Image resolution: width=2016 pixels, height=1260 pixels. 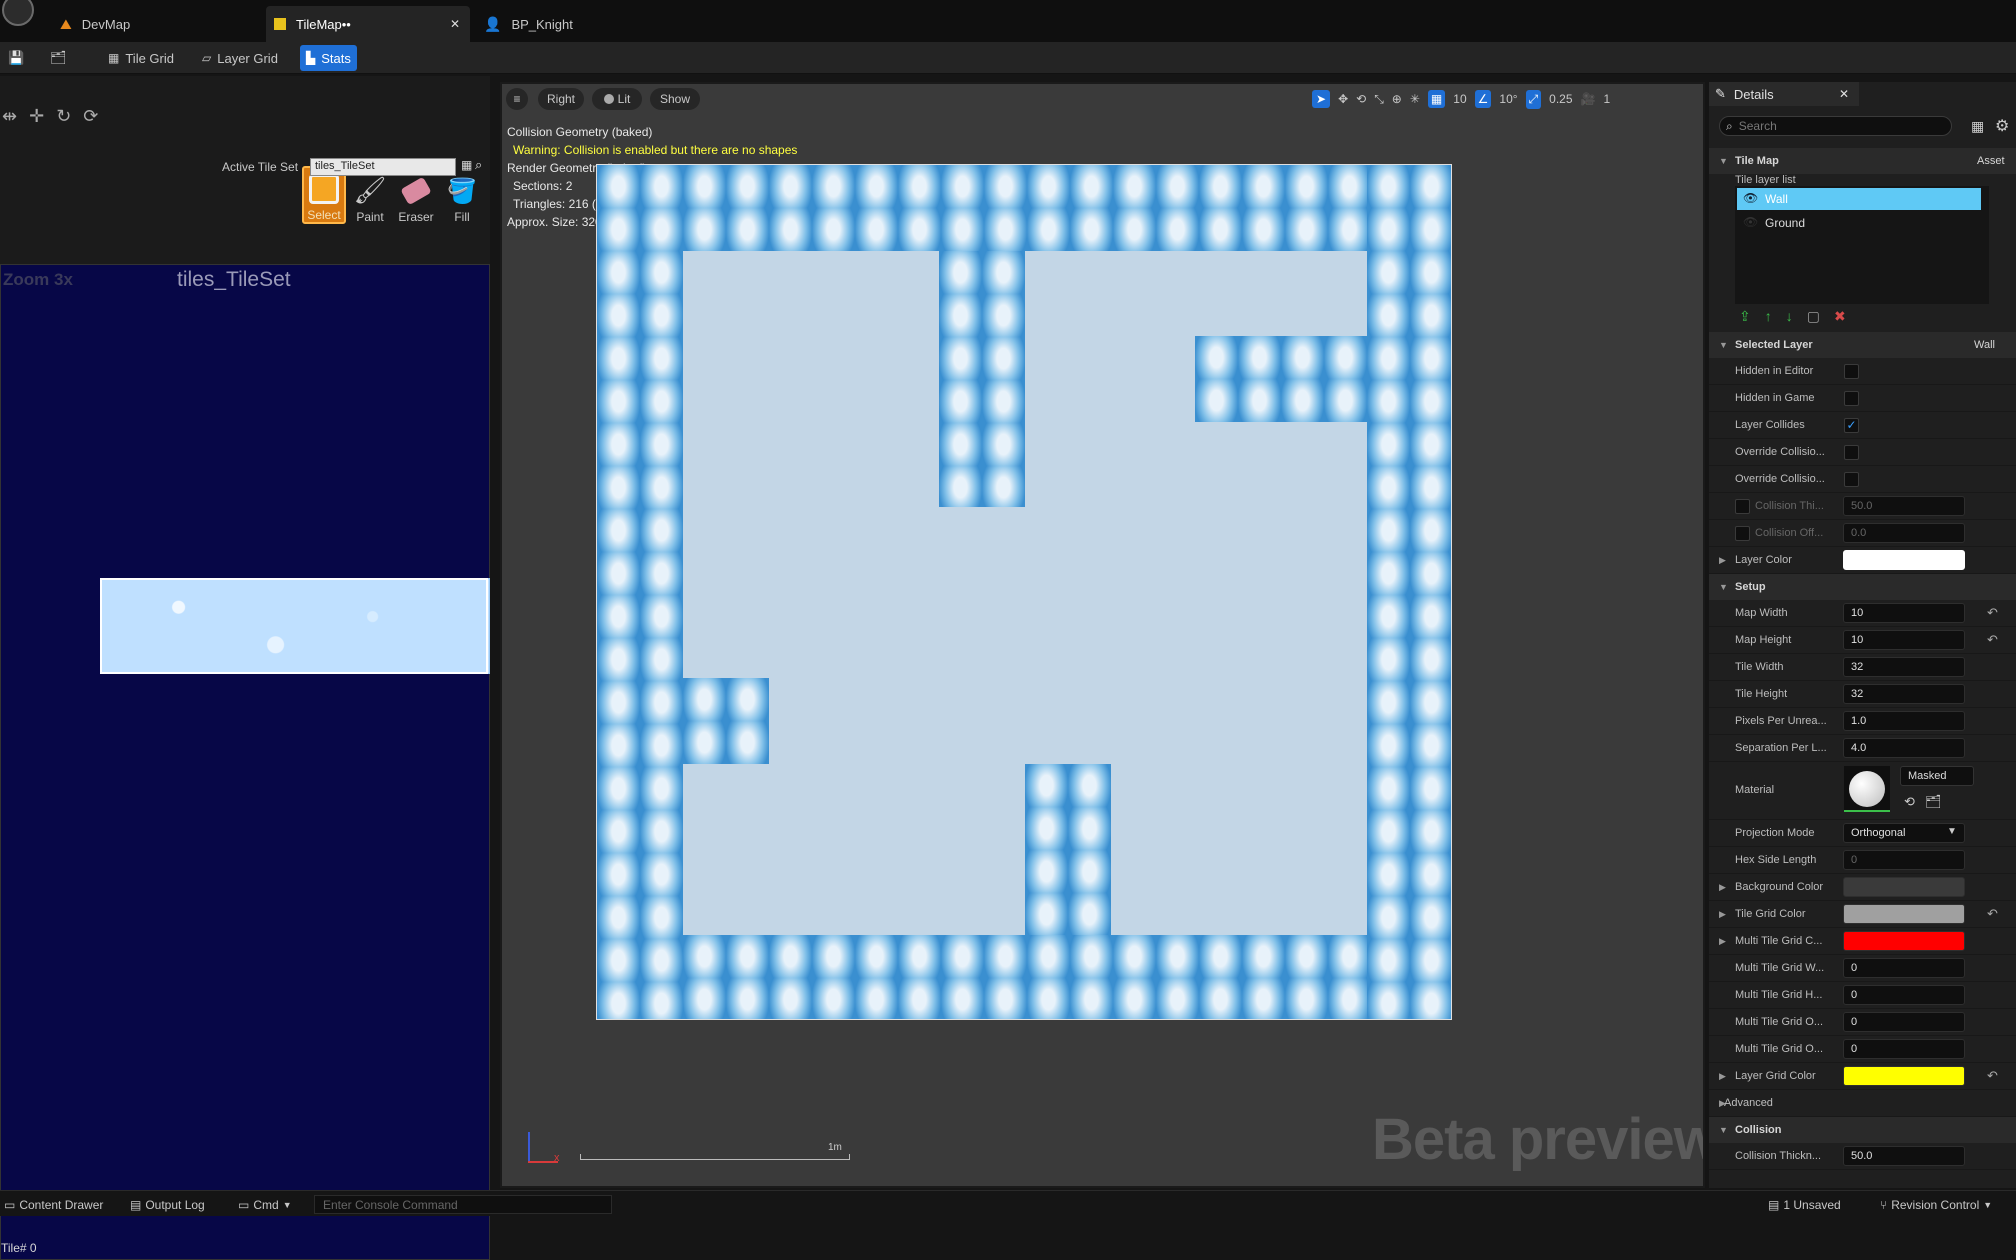 What do you see at coordinates (463, 1204) in the screenshot?
I see `console-command-input: Enter Console Command` at bounding box center [463, 1204].